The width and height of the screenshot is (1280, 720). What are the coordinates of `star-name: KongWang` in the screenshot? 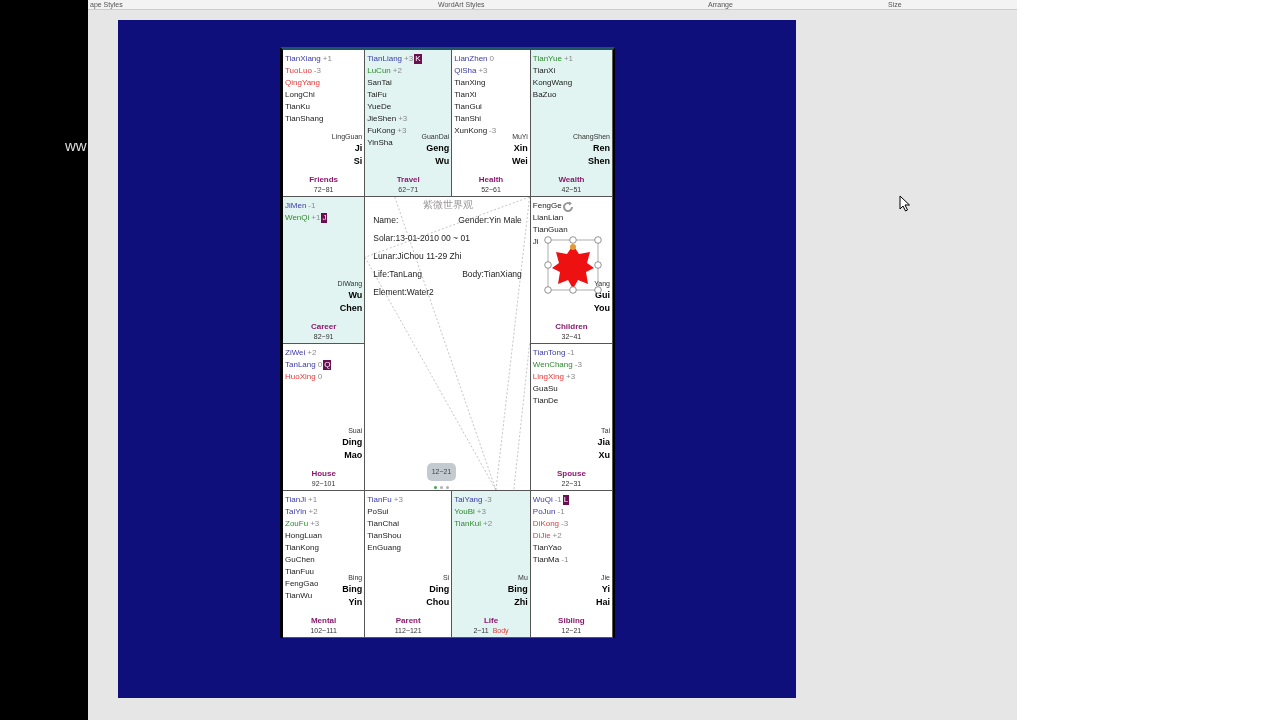 It's located at (552, 83).